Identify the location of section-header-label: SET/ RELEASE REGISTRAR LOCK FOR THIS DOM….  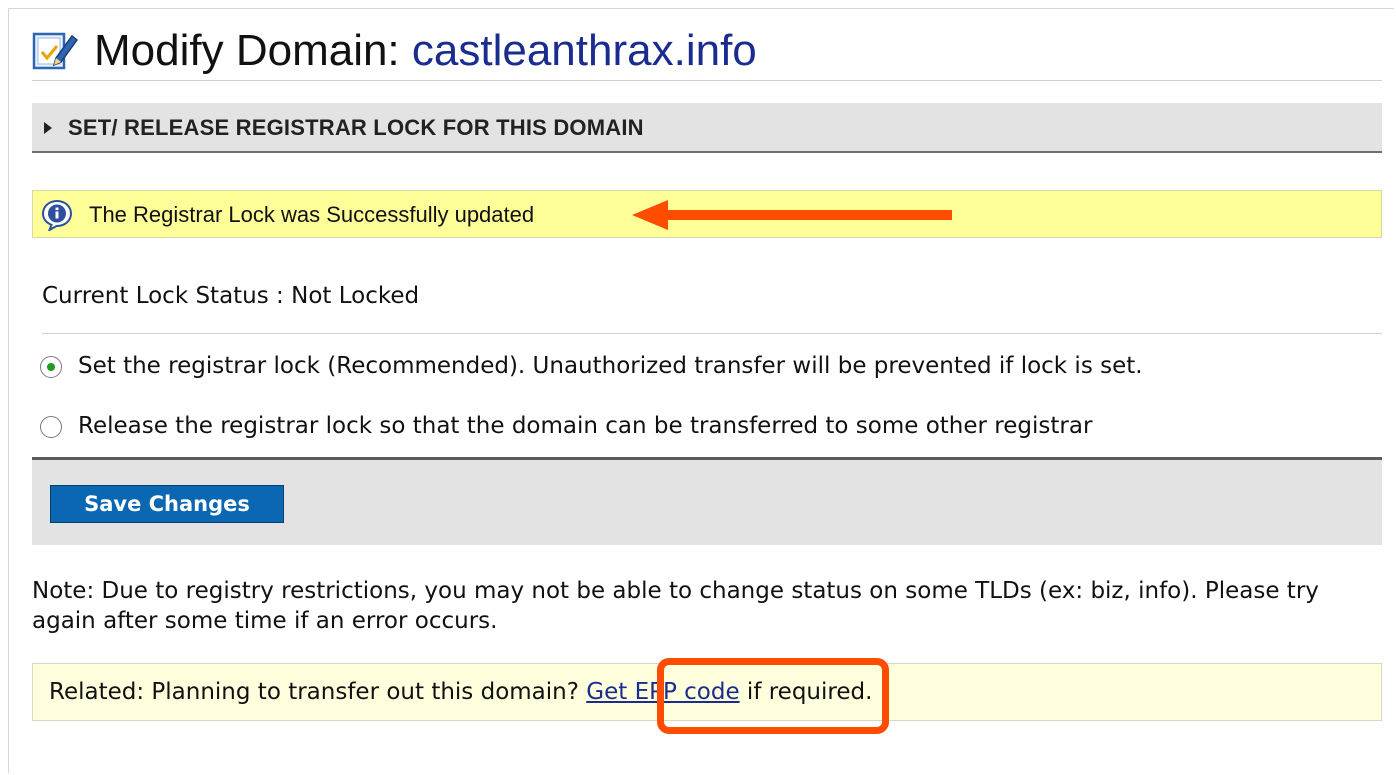
(356, 127).